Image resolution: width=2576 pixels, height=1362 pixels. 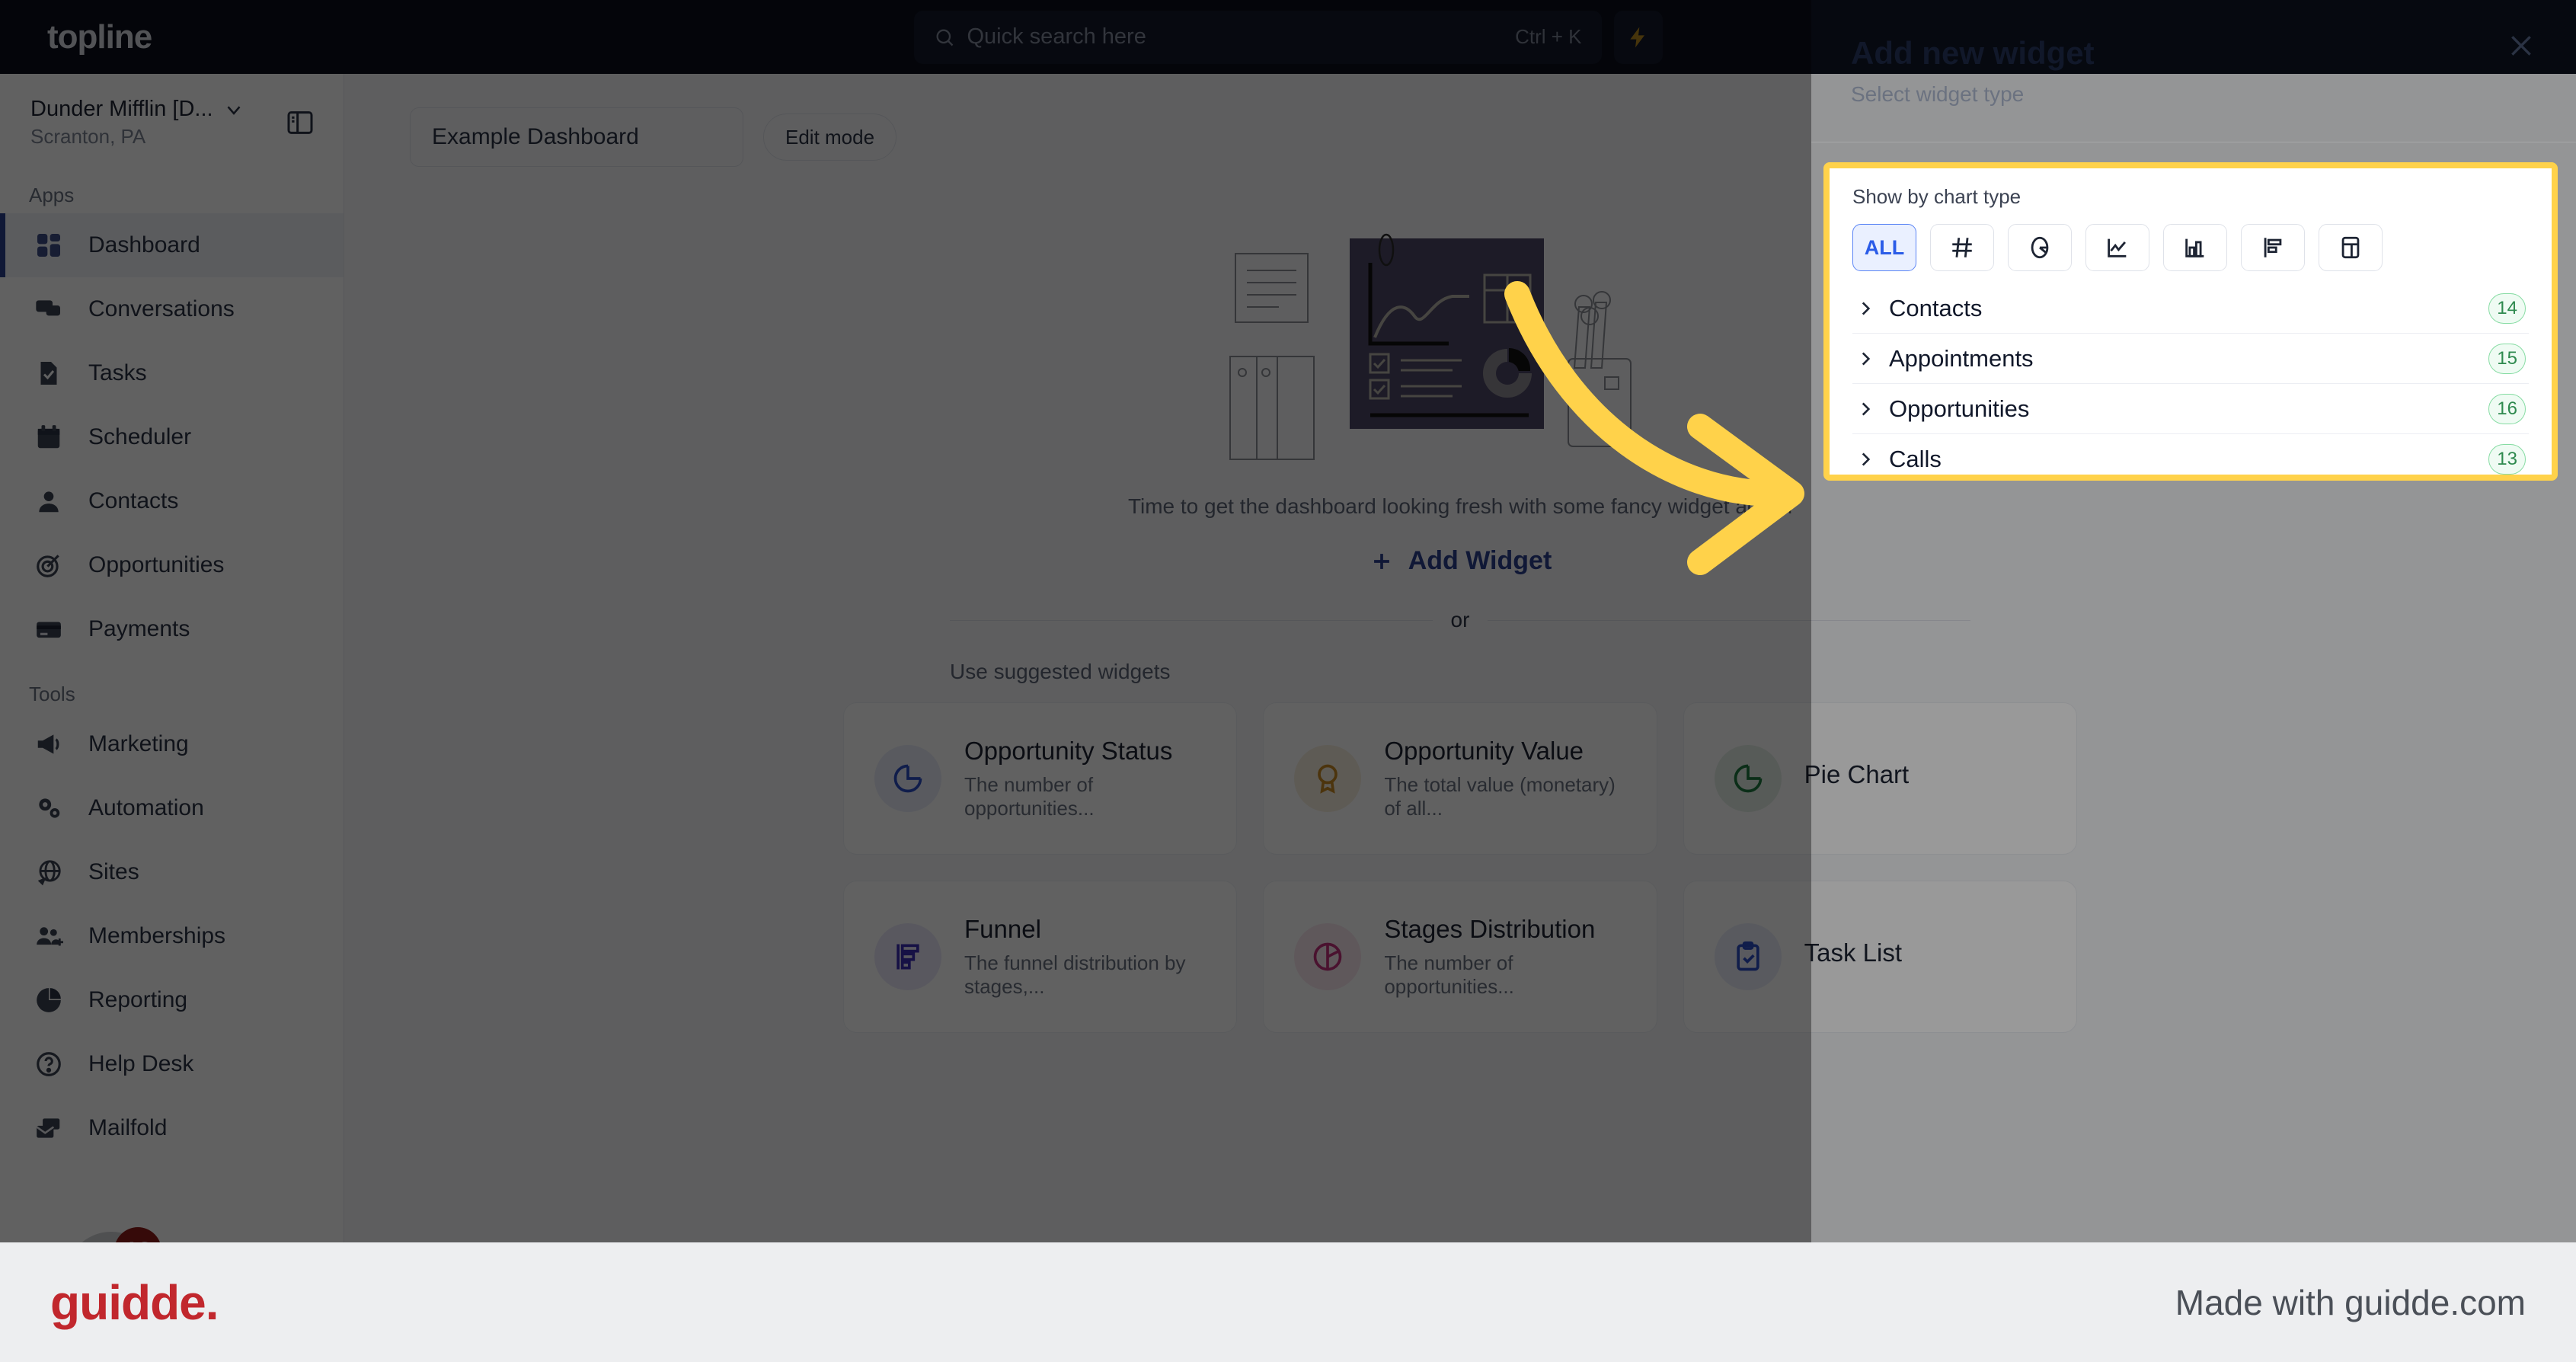 I want to click on category-row-contacts: Contacts 14, so click(x=2190, y=308).